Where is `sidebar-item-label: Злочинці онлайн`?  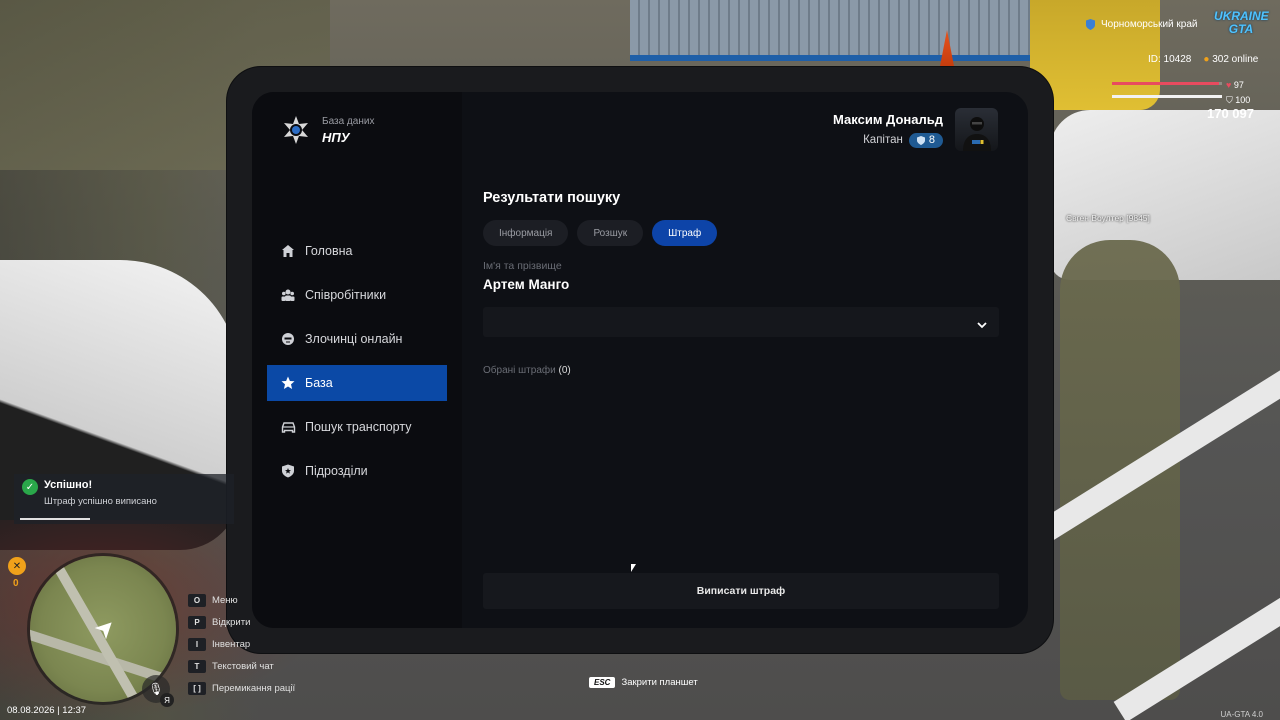
sidebar-item-label: Злочинці онлайн is located at coordinates (354, 339).